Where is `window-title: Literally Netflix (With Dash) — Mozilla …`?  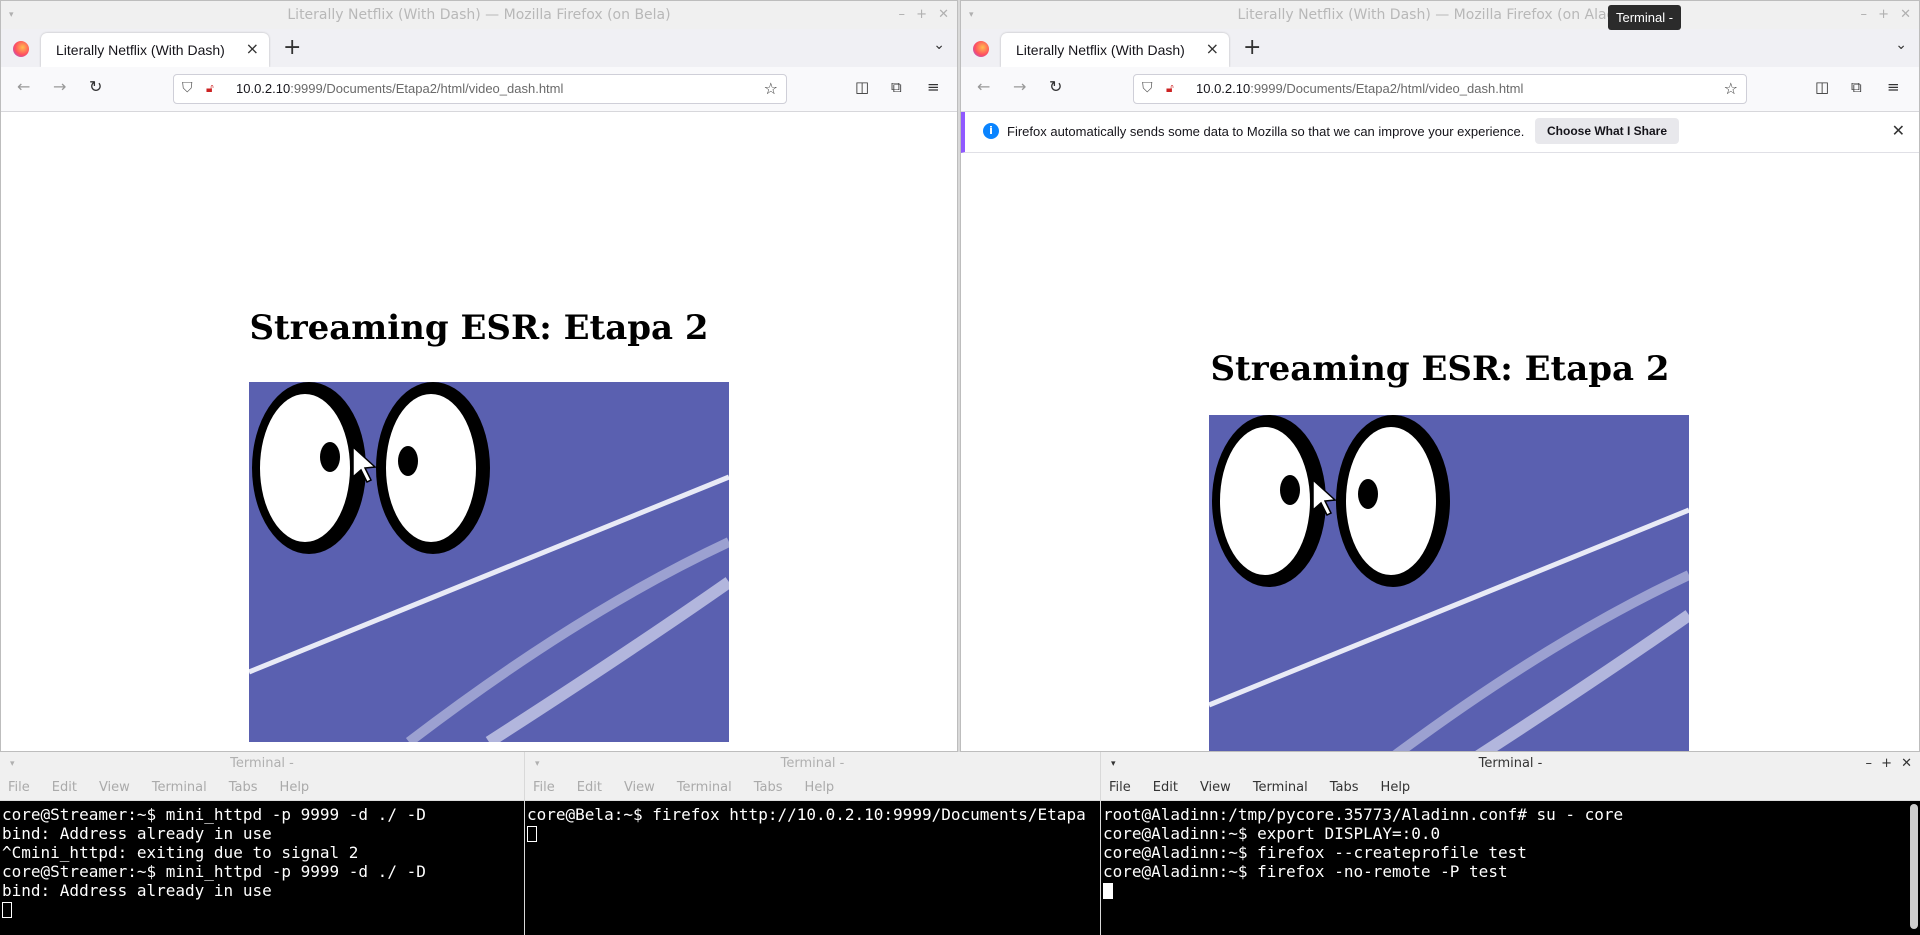 window-title: Literally Netflix (With Dash) — Mozilla … is located at coordinates (1440, 15).